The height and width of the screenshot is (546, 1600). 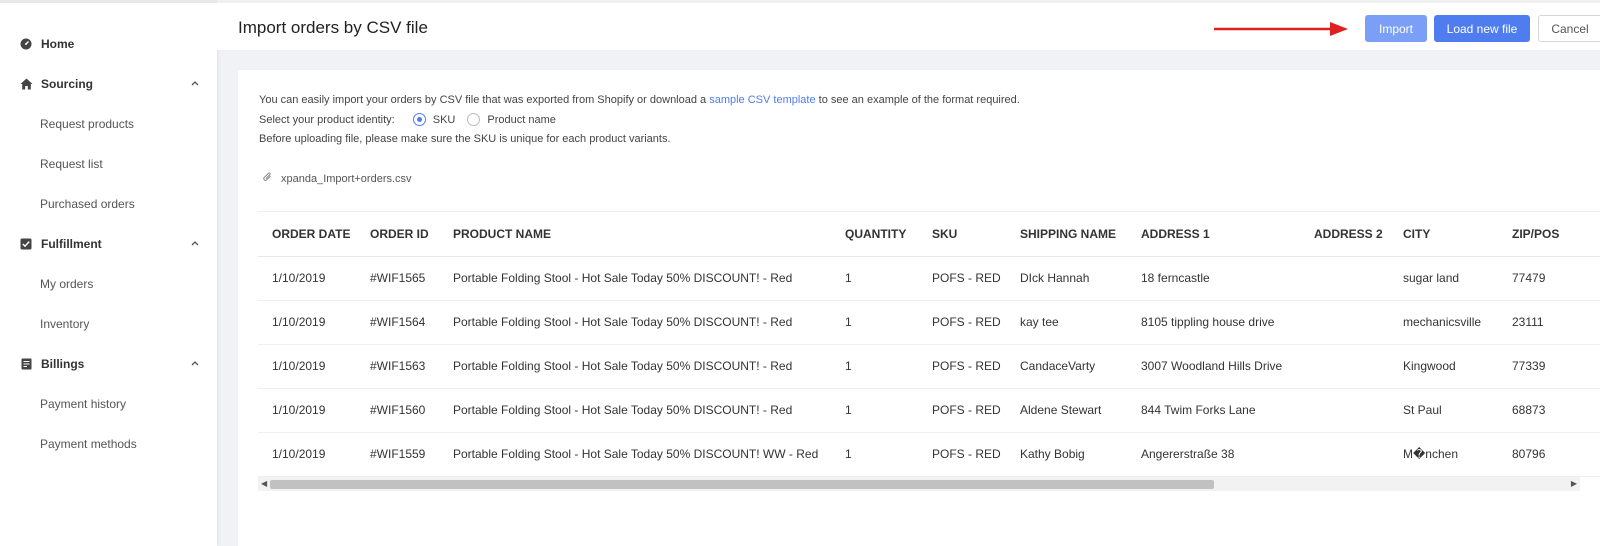 I want to click on table-cell: #WIF1560, so click(x=397, y=410).